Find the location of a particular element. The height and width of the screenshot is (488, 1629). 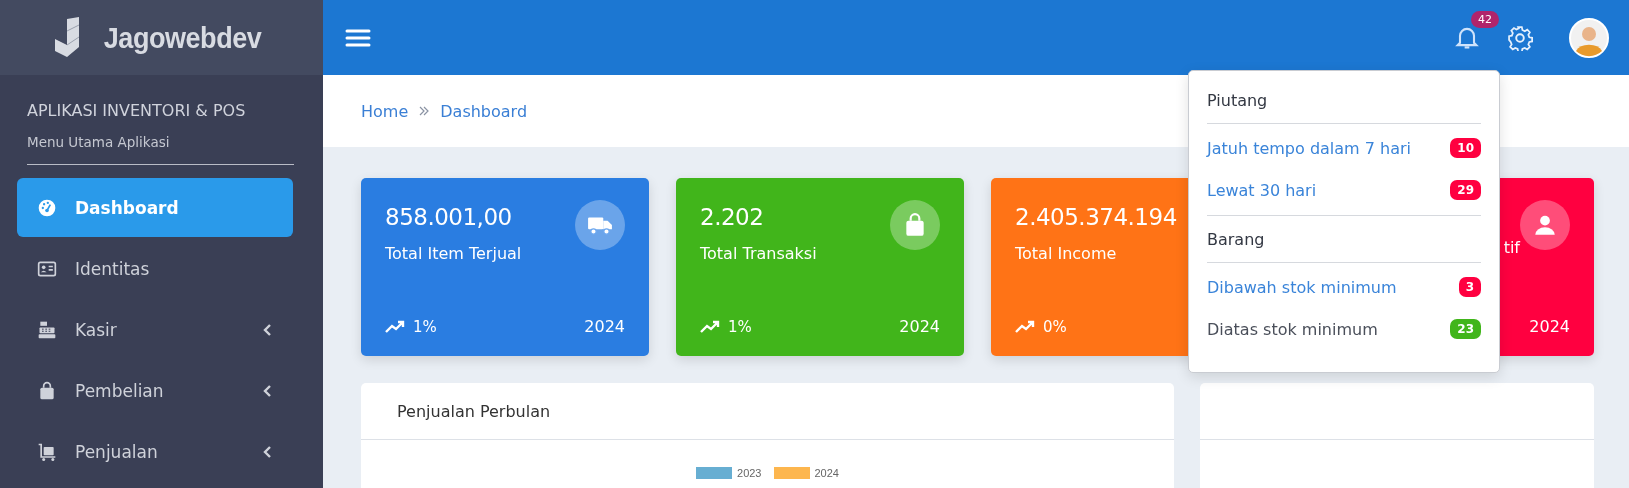

section-heading: Piutang is located at coordinates (1237, 100).